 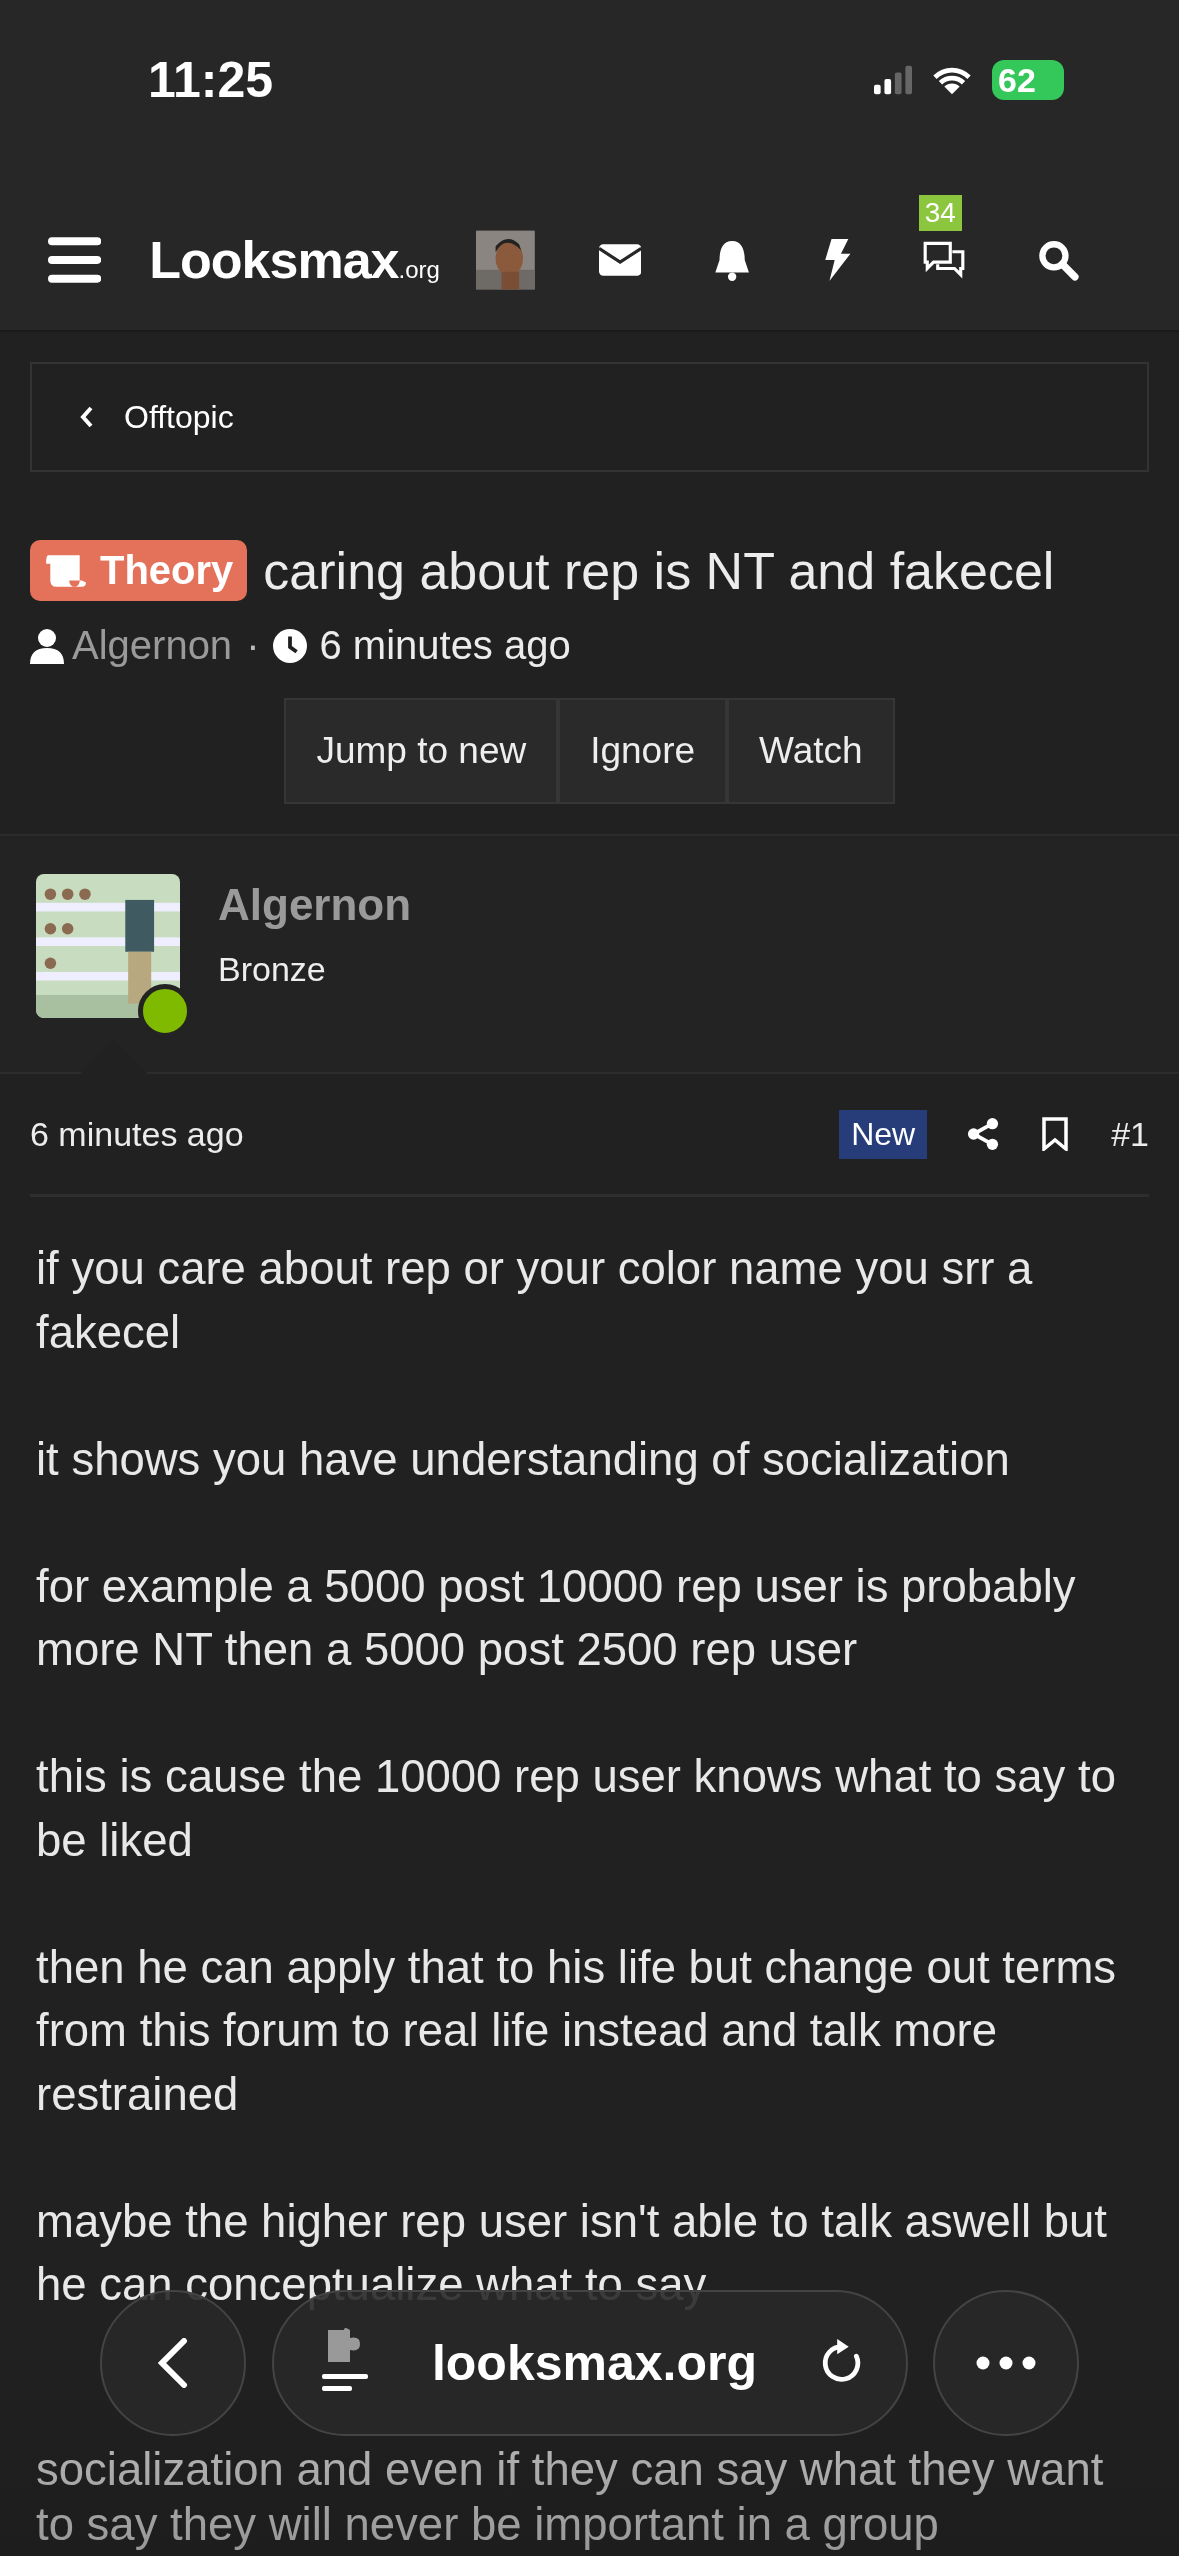 What do you see at coordinates (883, 1134) in the screenshot?
I see `new-badge: New` at bounding box center [883, 1134].